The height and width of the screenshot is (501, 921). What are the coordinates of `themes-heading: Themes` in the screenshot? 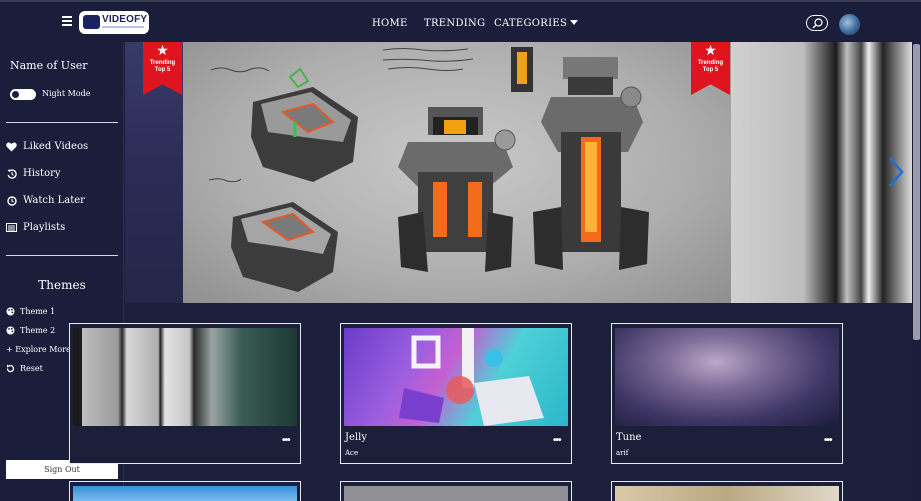 It's located at (62, 285).